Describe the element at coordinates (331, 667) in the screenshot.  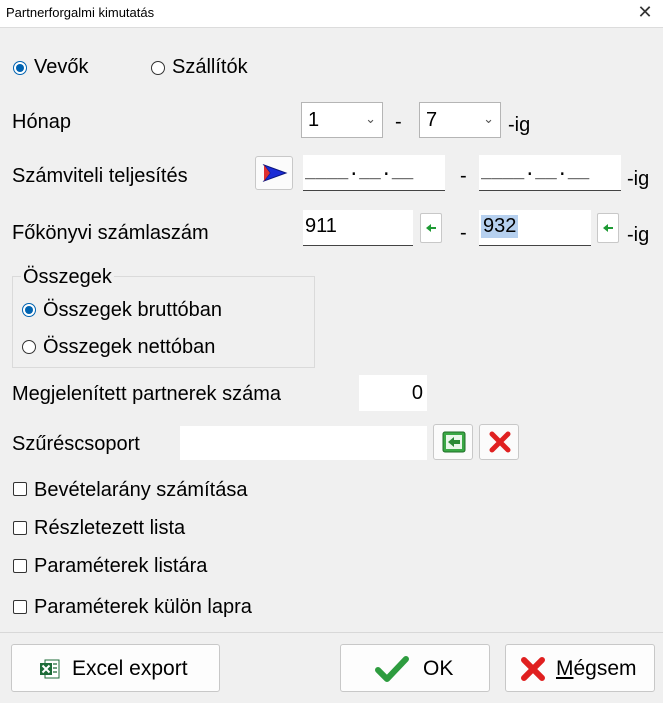
I see `button-bar: Excel export OK Mégsem` at that location.